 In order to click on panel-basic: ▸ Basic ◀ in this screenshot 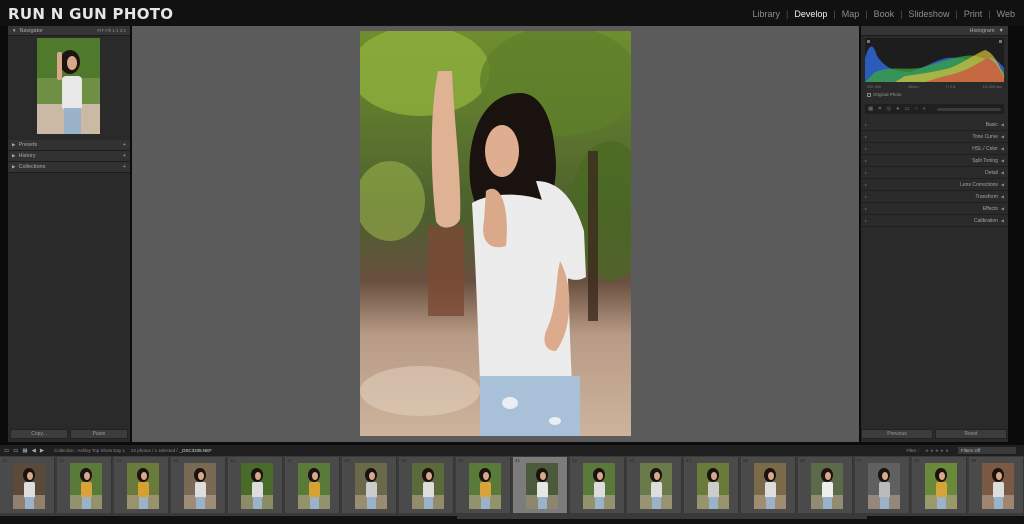, I will do `click(934, 125)`.